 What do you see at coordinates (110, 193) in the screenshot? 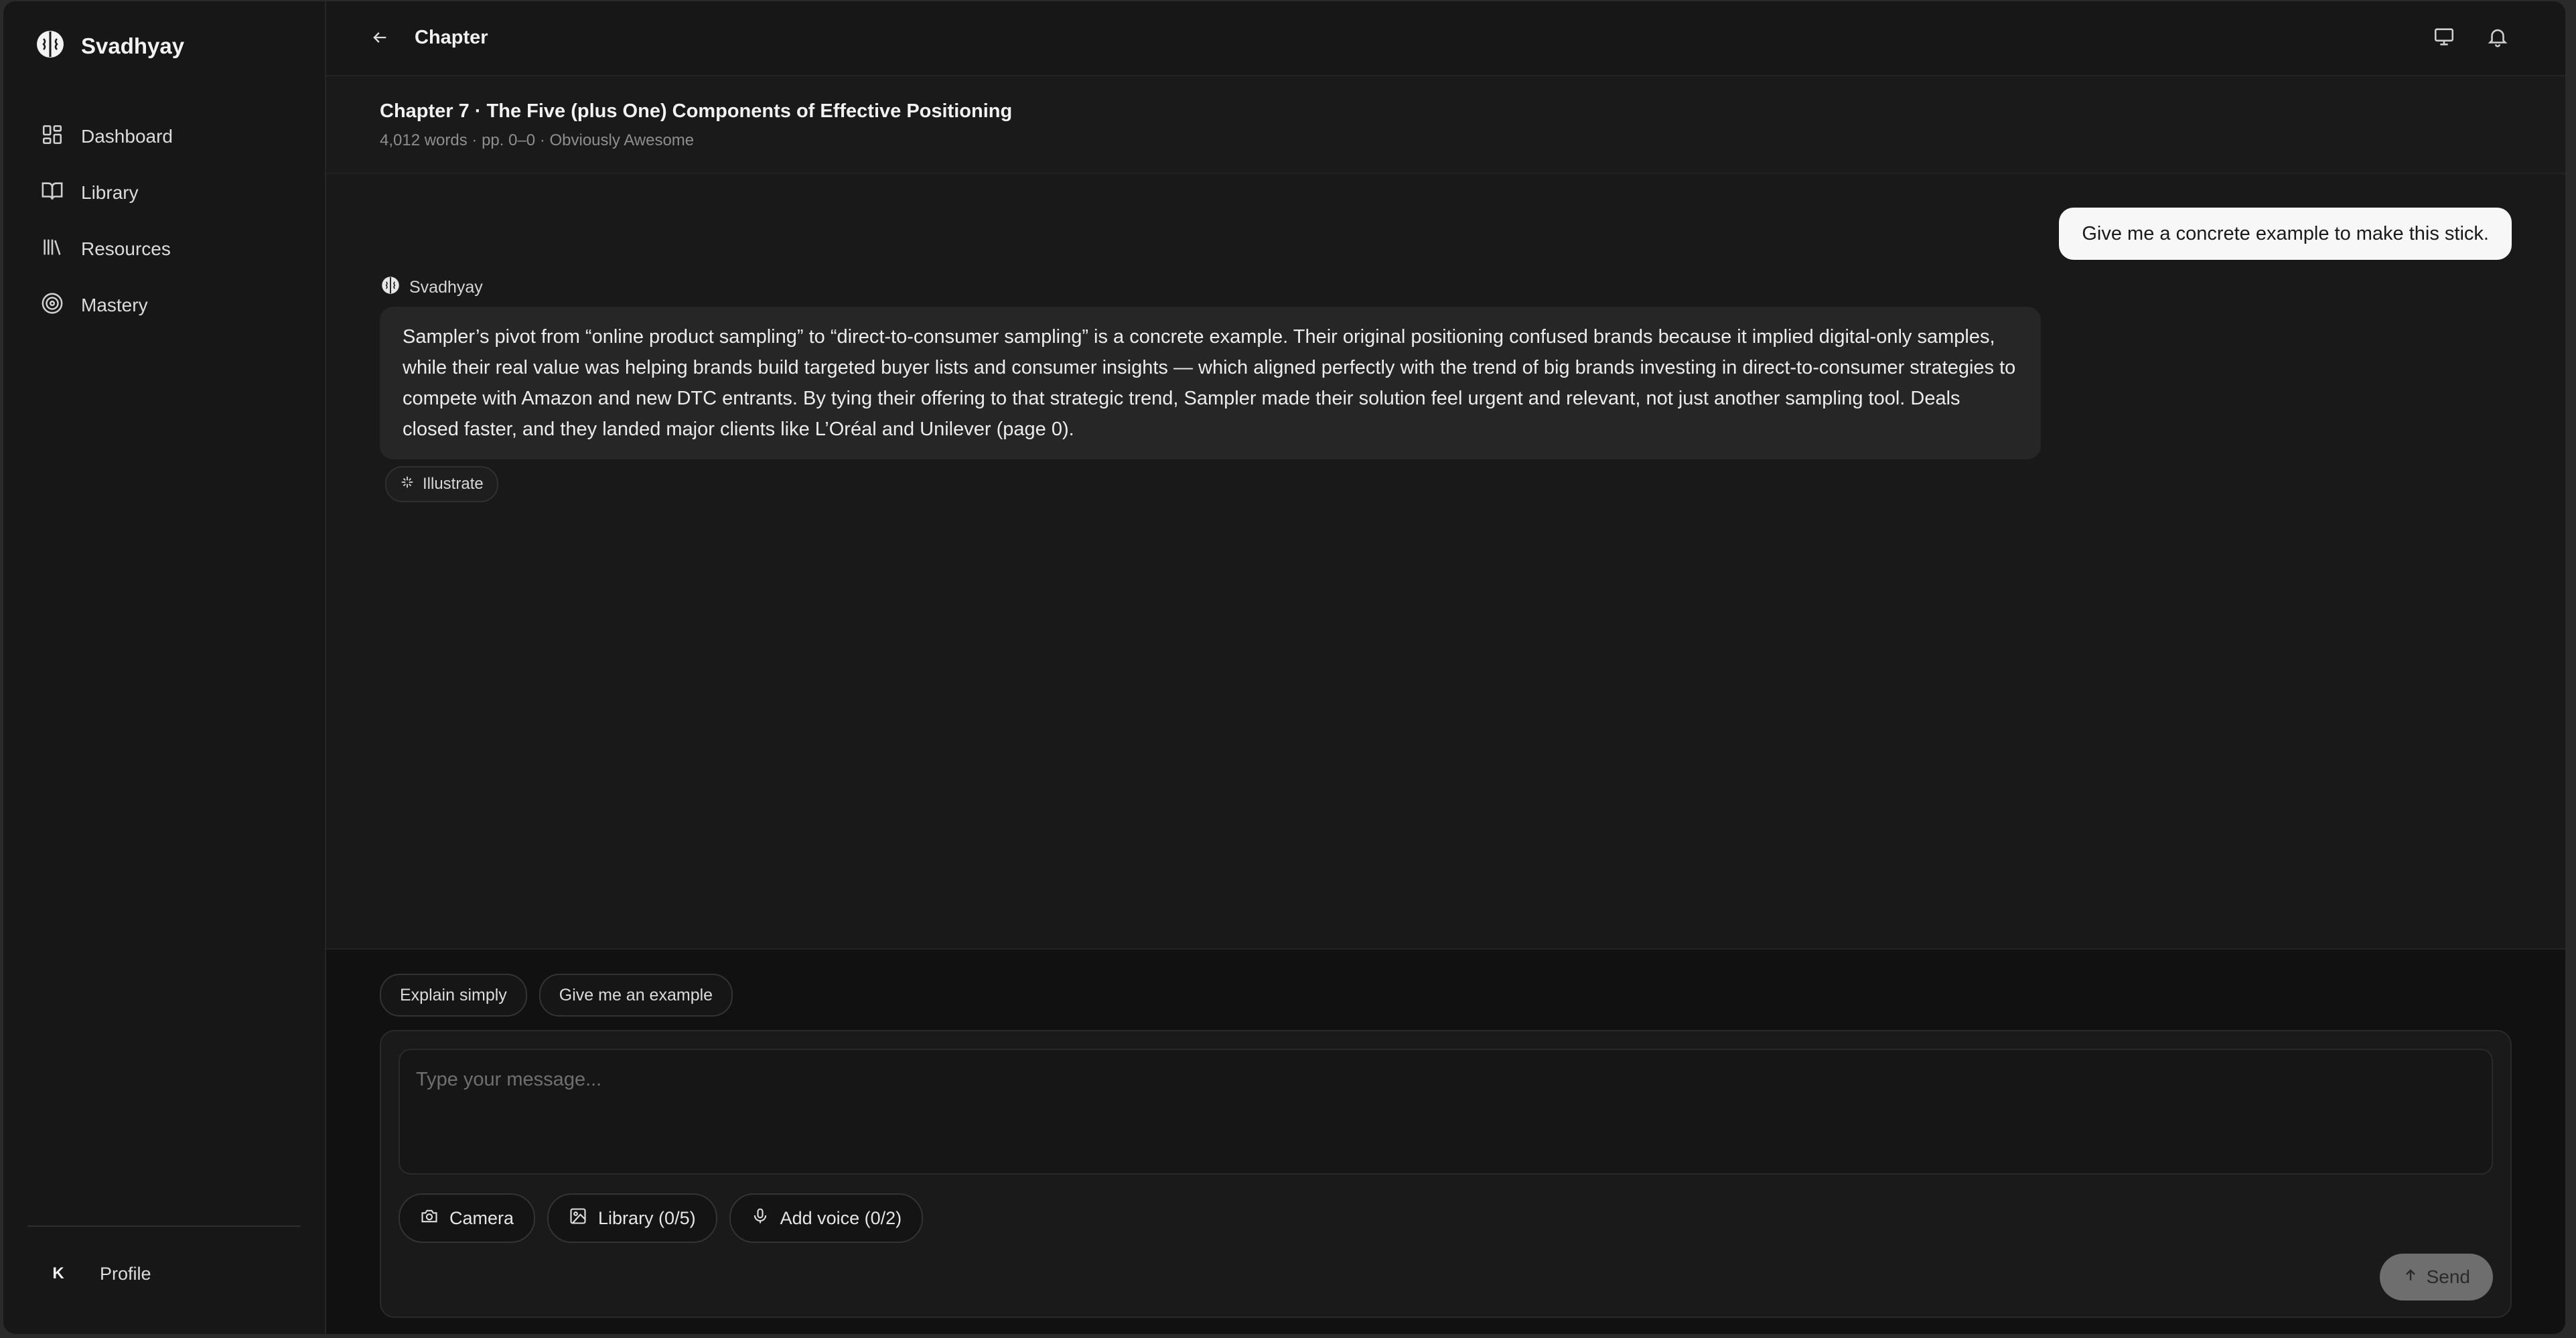
I see `sidebar-item-label: Library` at bounding box center [110, 193].